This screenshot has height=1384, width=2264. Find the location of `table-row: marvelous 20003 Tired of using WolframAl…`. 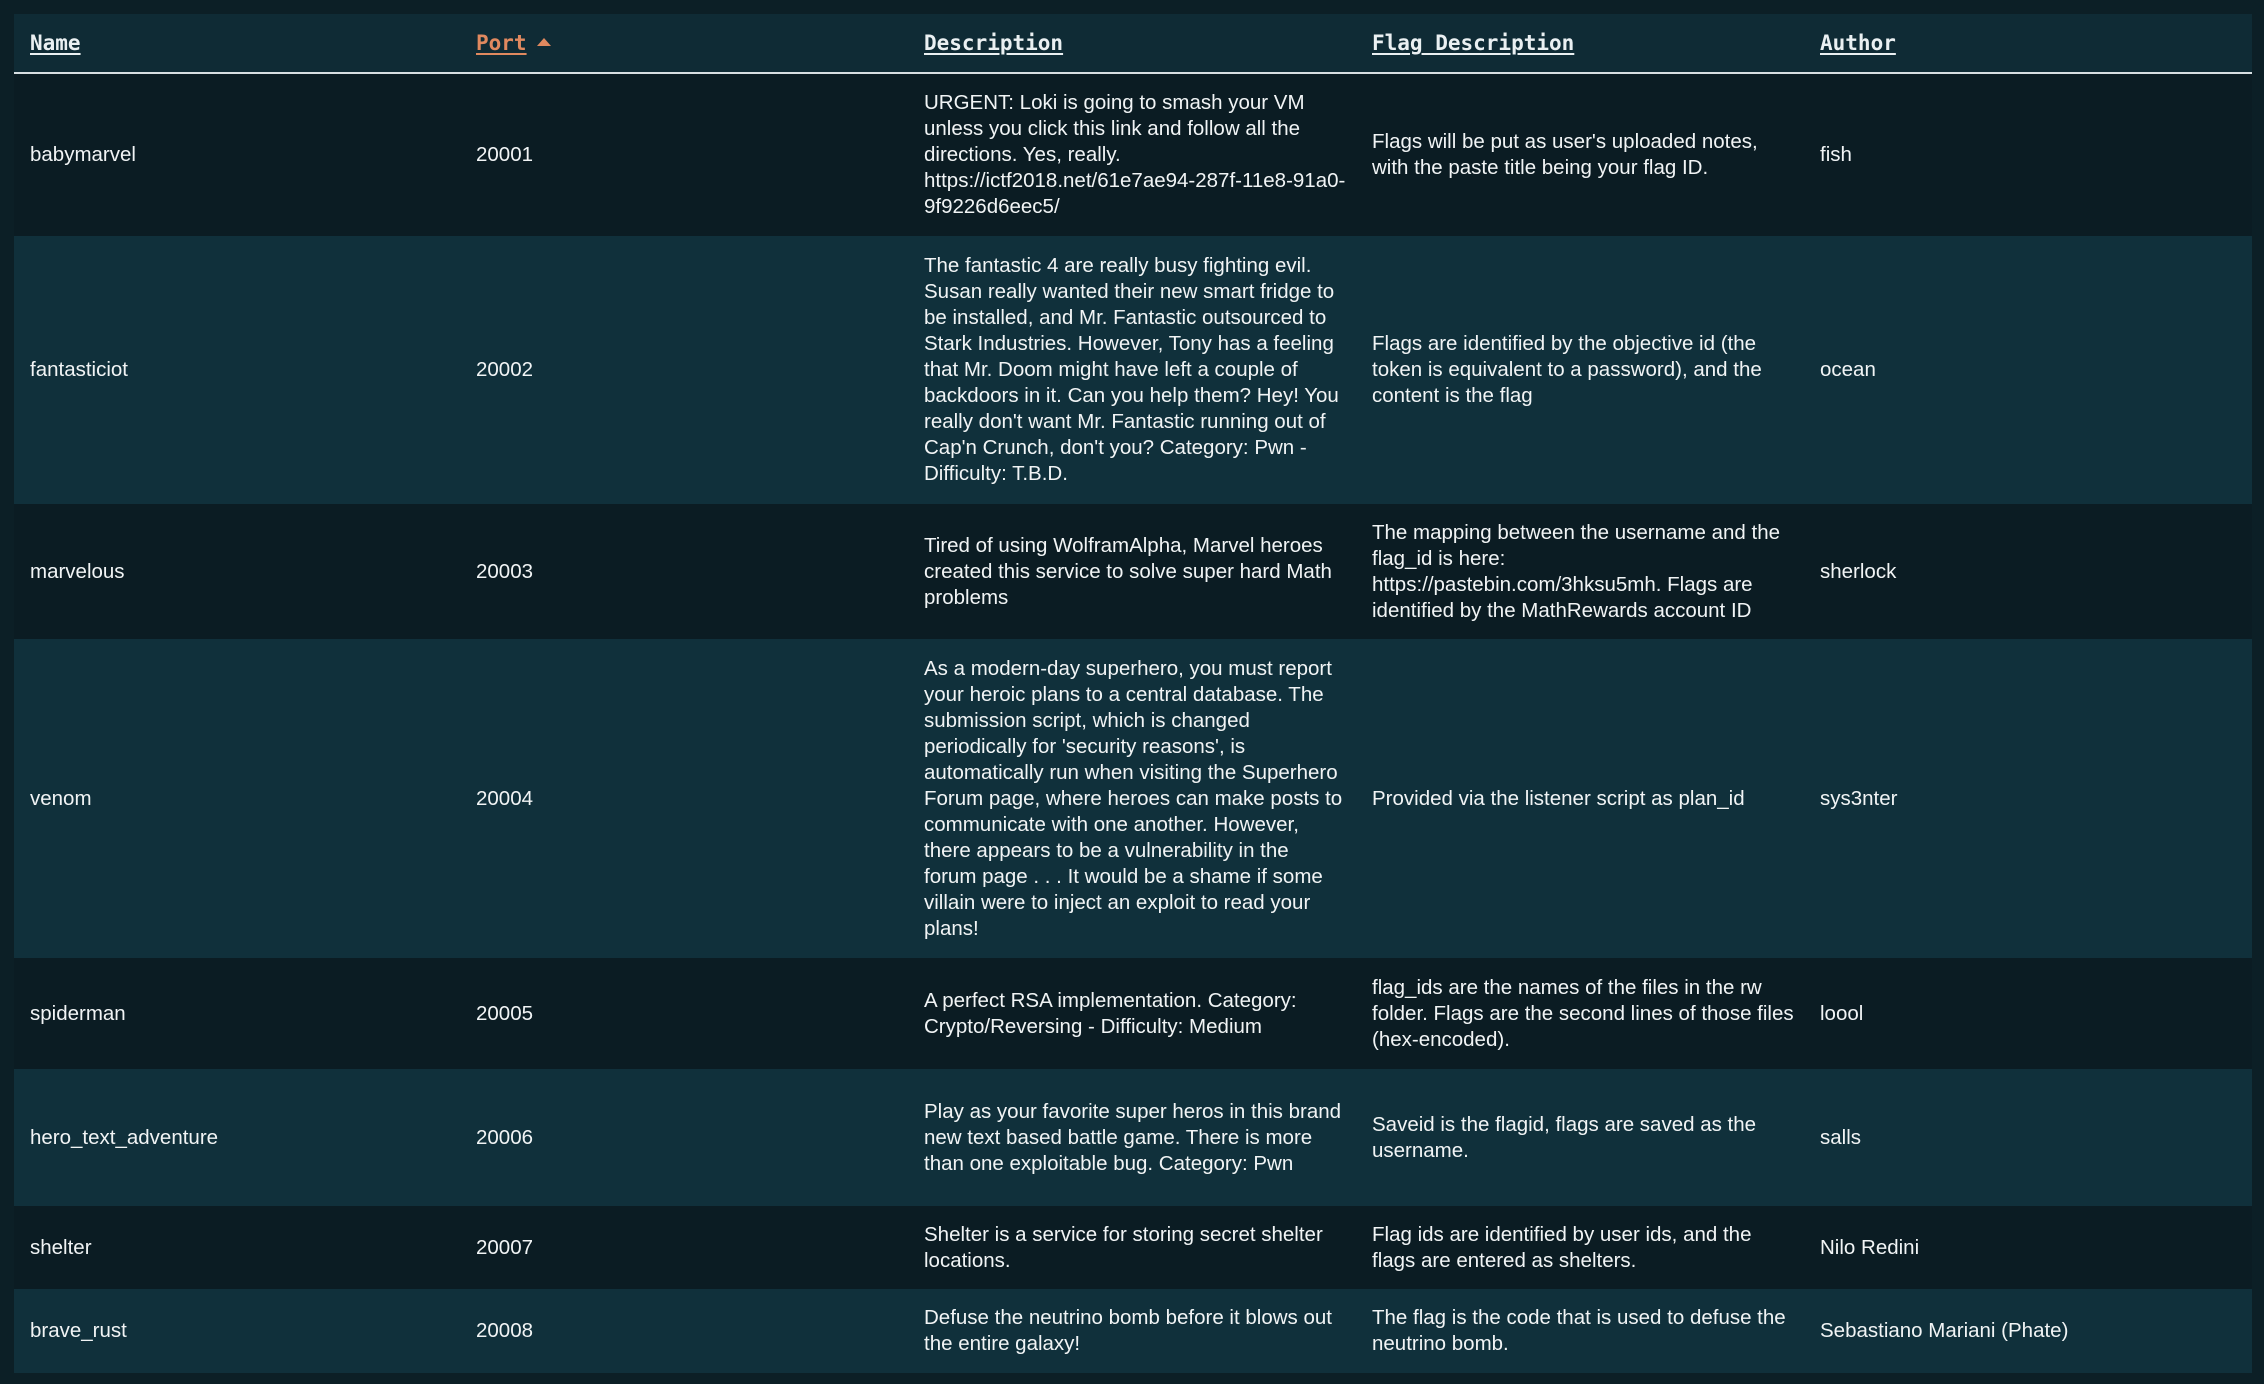

table-row: marvelous 20003 Tired of using WolframAl… is located at coordinates (1133, 571).